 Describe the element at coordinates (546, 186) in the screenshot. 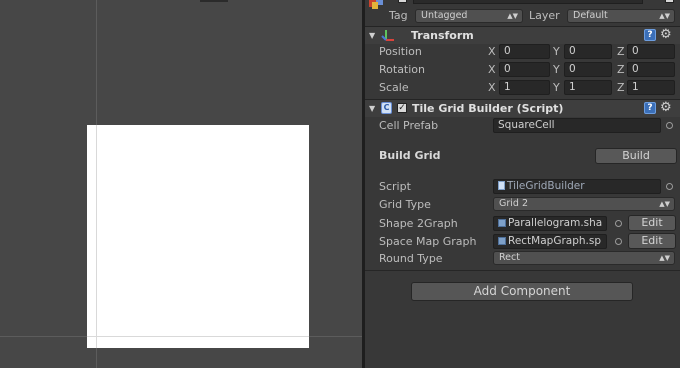

I see `script-value: TileGridBuilder` at that location.